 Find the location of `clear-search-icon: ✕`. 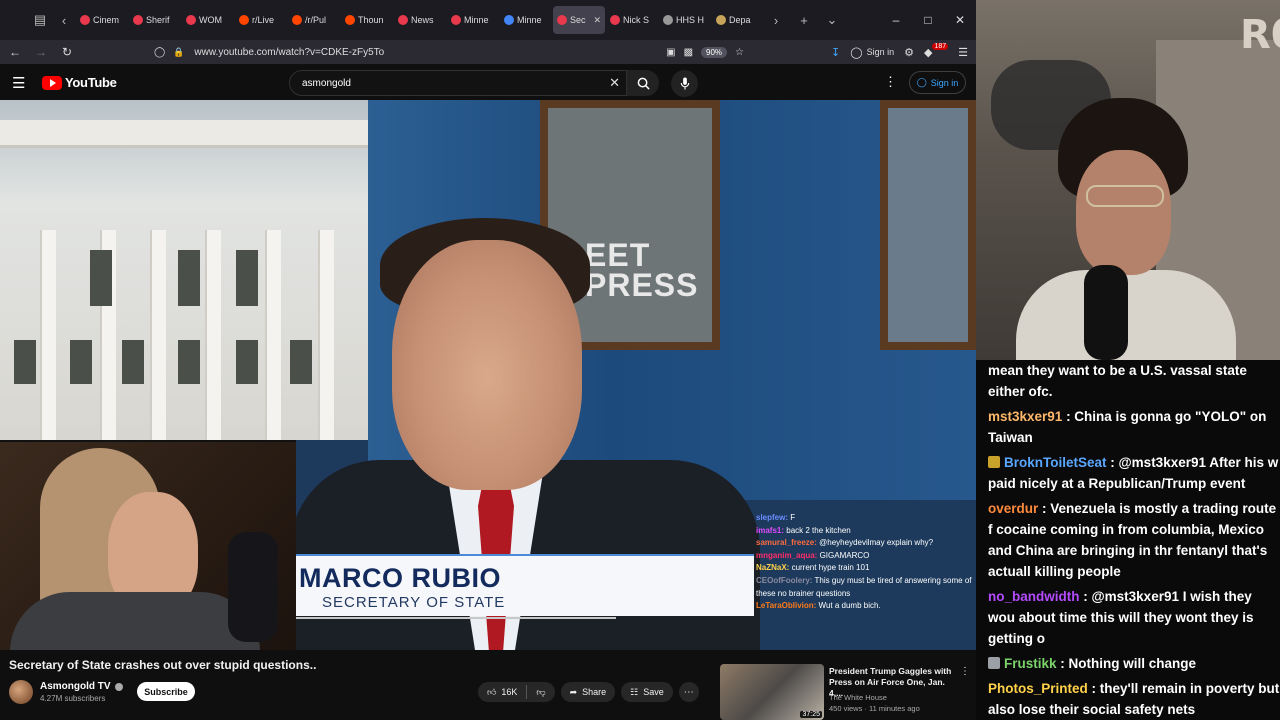

clear-search-icon: ✕ is located at coordinates (614, 83).